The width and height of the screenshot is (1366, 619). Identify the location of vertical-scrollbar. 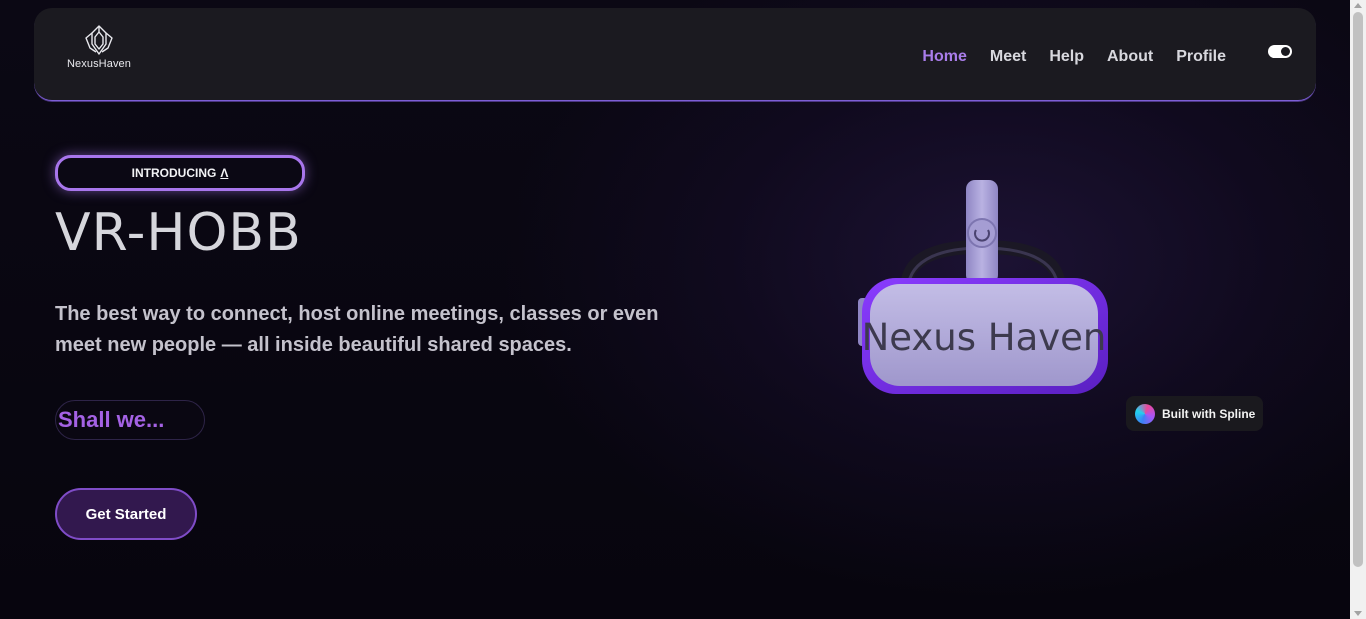
(1358, 309).